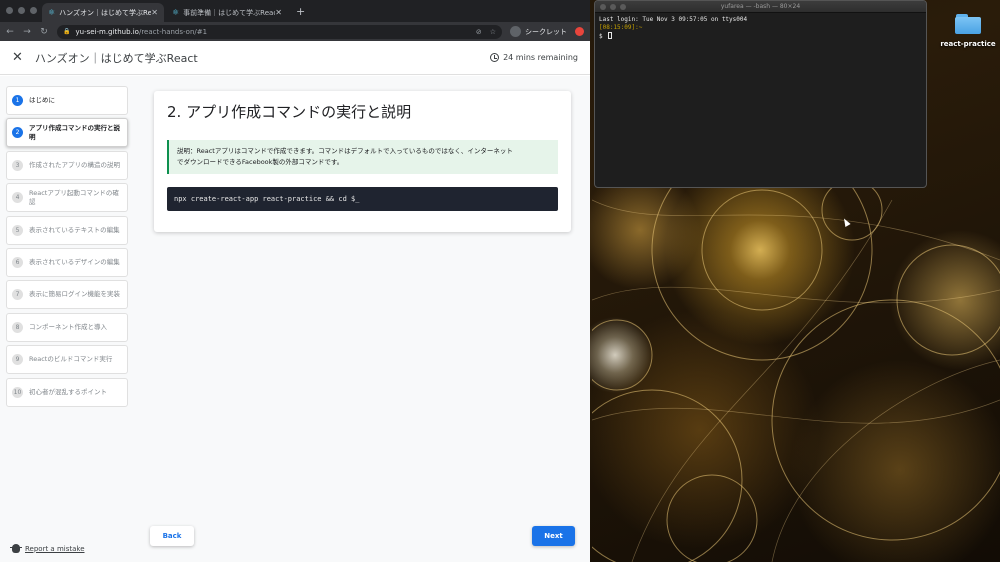 Image resolution: width=1000 pixels, height=562 pixels. What do you see at coordinates (17, 165) in the screenshot?
I see `step-number: 3` at bounding box center [17, 165].